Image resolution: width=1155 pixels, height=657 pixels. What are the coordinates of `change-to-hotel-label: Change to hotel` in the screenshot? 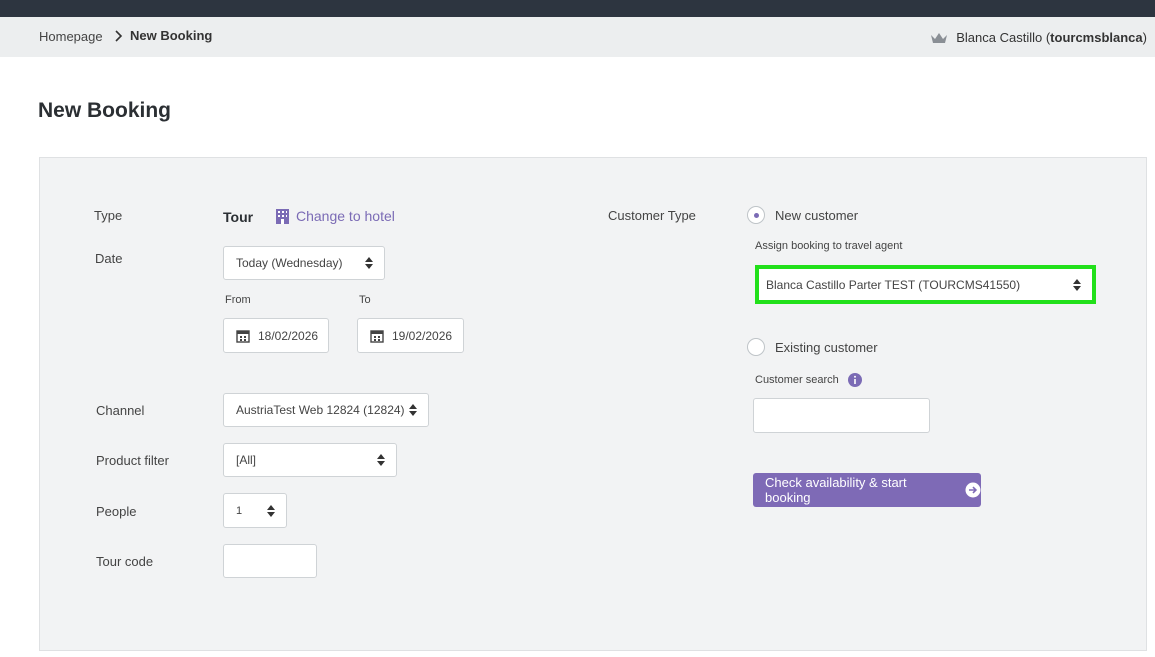 It's located at (345, 216).